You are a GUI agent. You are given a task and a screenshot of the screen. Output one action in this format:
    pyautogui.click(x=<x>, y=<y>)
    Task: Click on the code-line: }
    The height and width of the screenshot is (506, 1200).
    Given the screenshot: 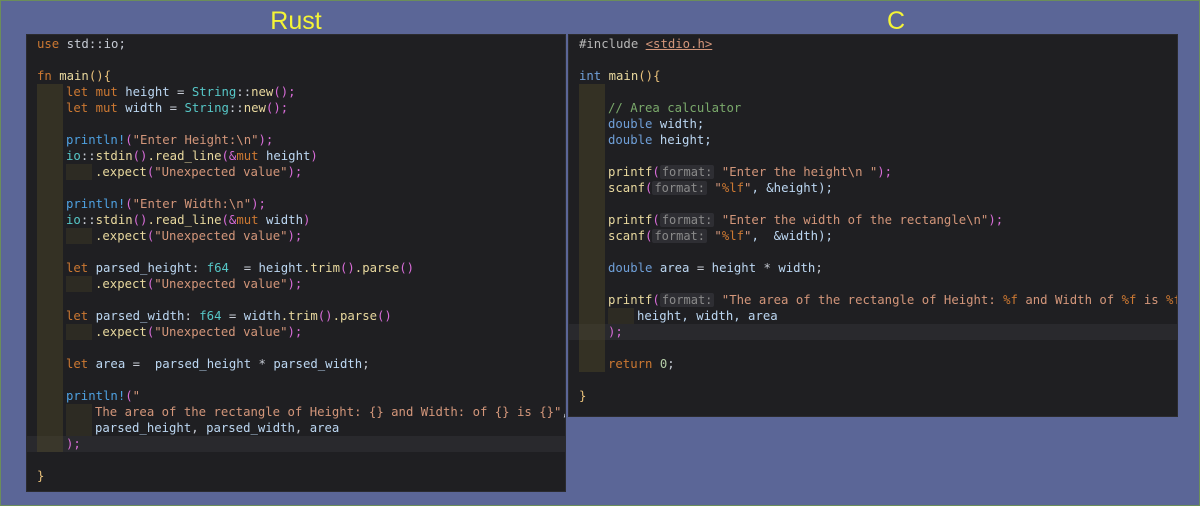 What is the action you would take?
    pyautogui.click(x=301, y=476)
    